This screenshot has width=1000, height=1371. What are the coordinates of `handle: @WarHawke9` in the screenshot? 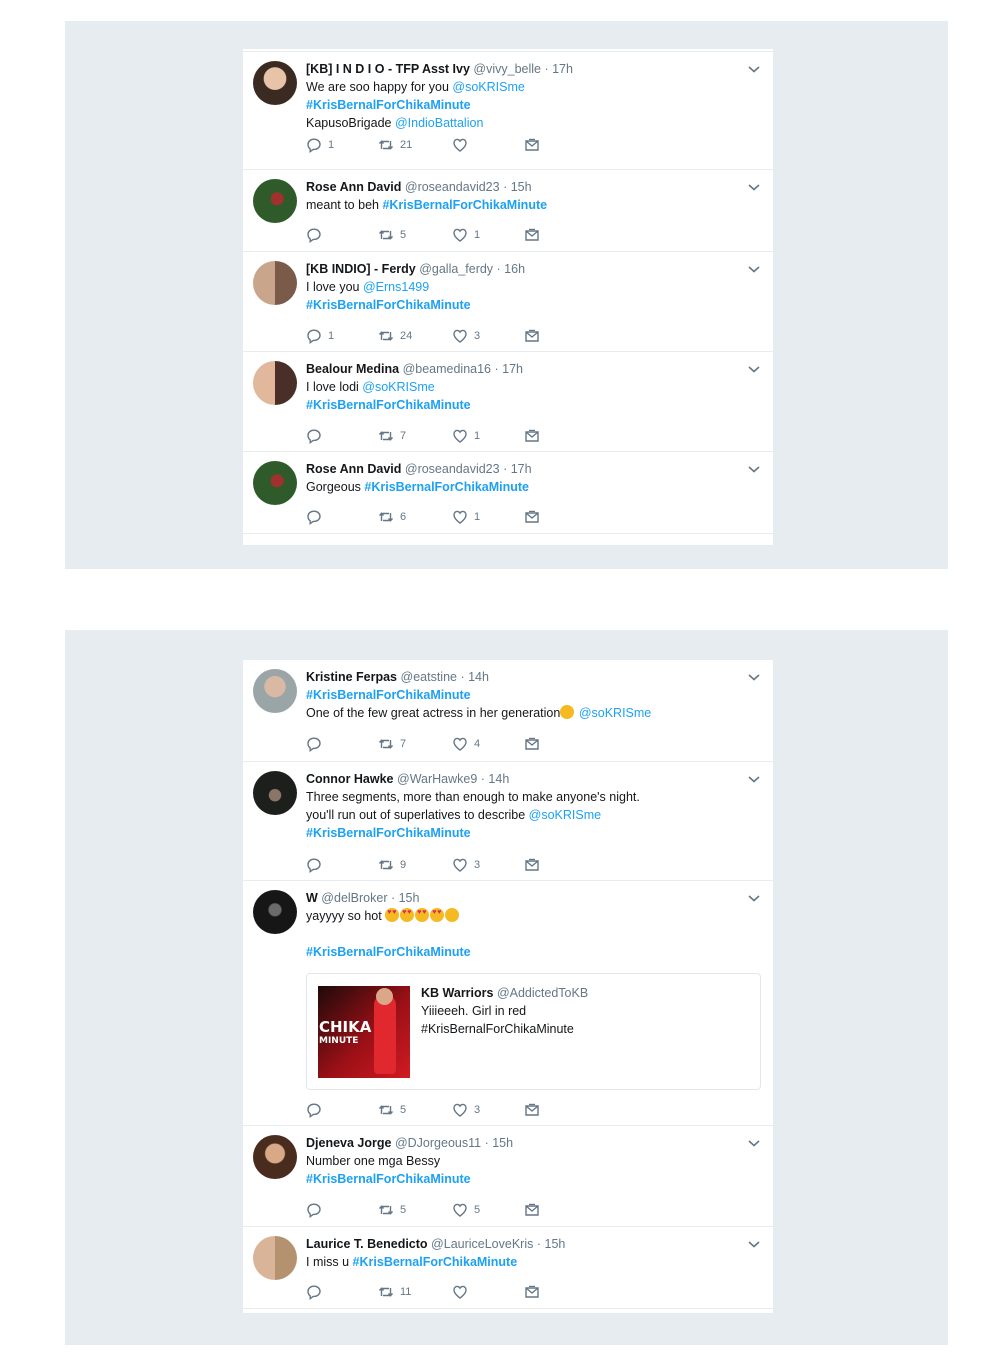 It's located at (437, 779).